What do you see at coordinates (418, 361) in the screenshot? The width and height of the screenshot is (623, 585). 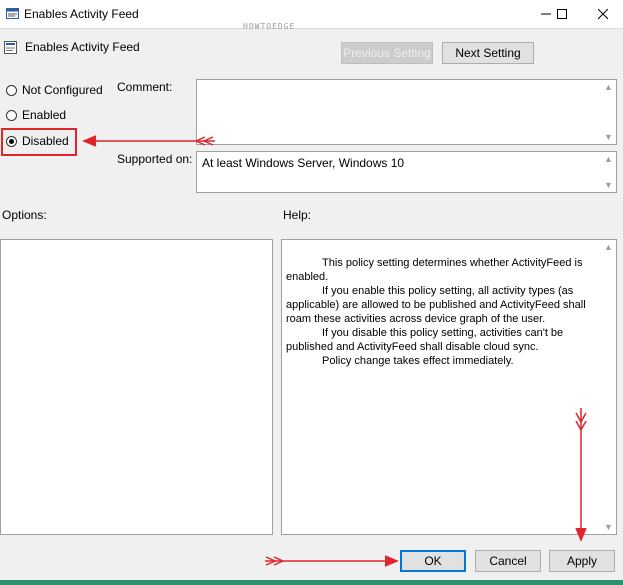 I see `help-paragraph: Policy change takes effect immediately.` at bounding box center [418, 361].